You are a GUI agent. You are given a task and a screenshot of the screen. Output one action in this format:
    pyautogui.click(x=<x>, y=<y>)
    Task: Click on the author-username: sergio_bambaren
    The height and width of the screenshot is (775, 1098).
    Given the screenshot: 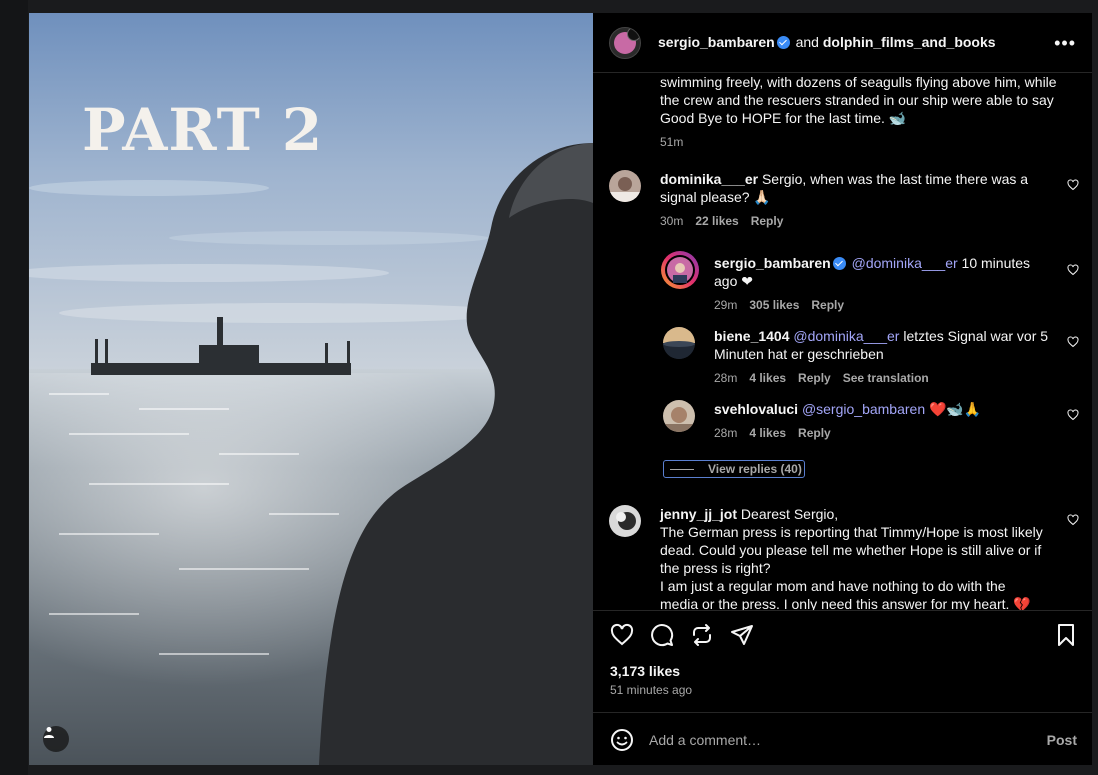 What is the action you would take?
    pyautogui.click(x=716, y=42)
    